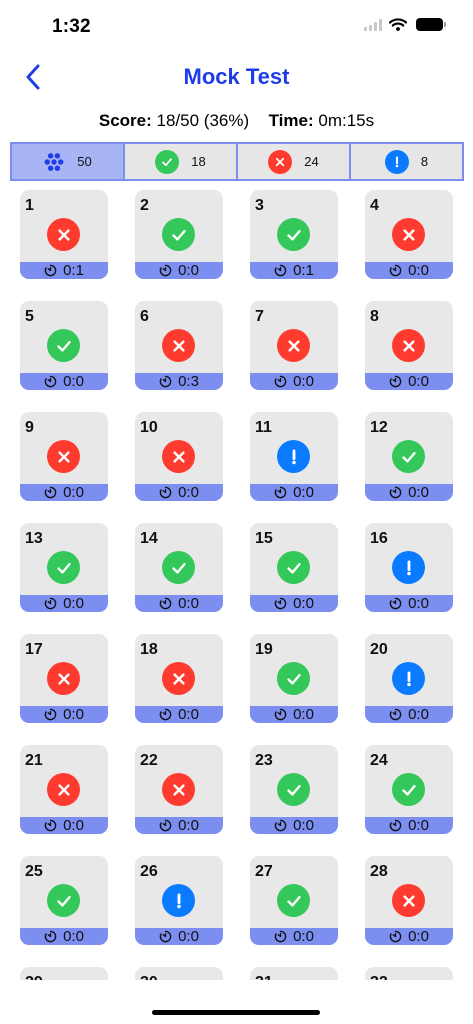  Describe the element at coordinates (179, 345) in the screenshot. I see `question-card: 6 0:3` at that location.